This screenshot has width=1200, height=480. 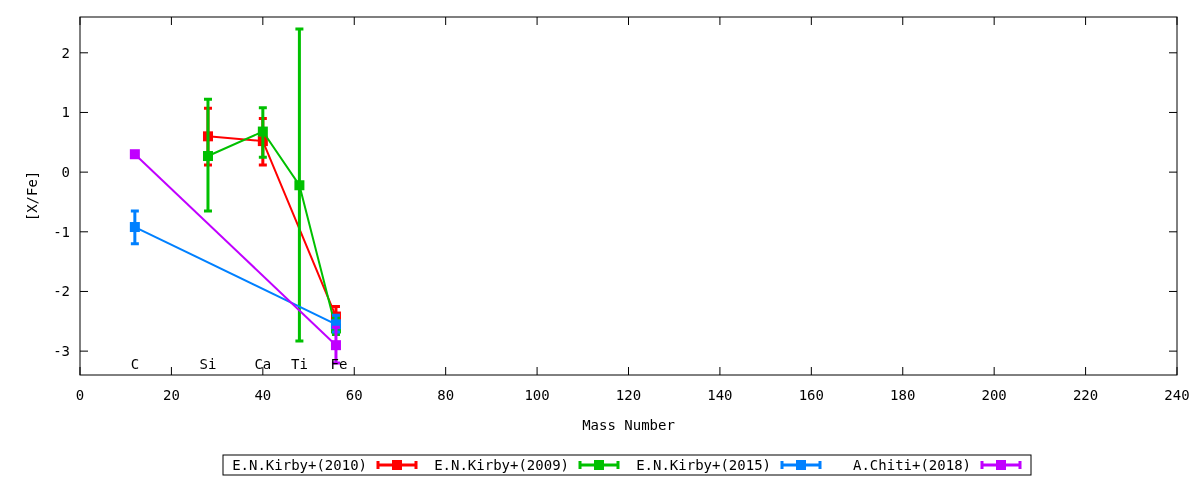 I want to click on y-tick-label: 2, so click(x=65, y=52).